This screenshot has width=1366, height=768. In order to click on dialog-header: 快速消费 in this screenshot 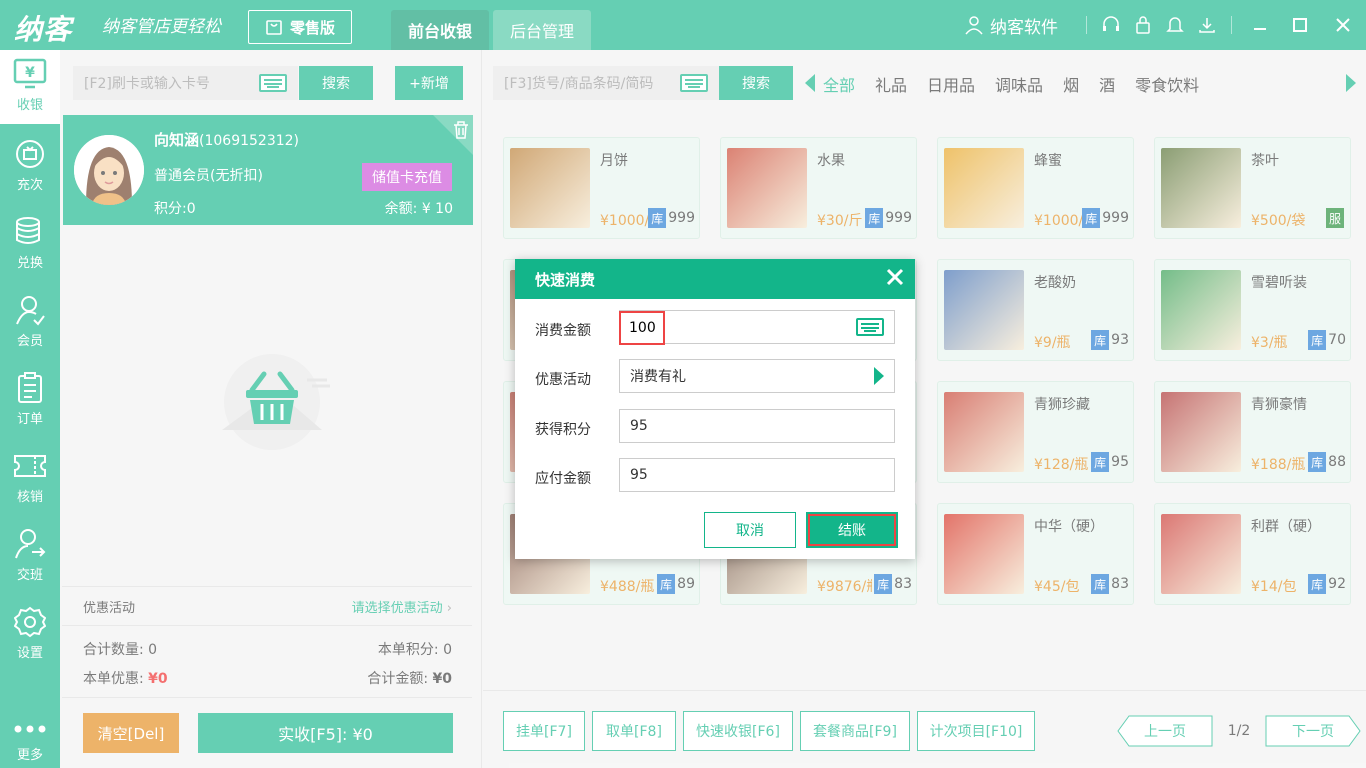, I will do `click(715, 279)`.